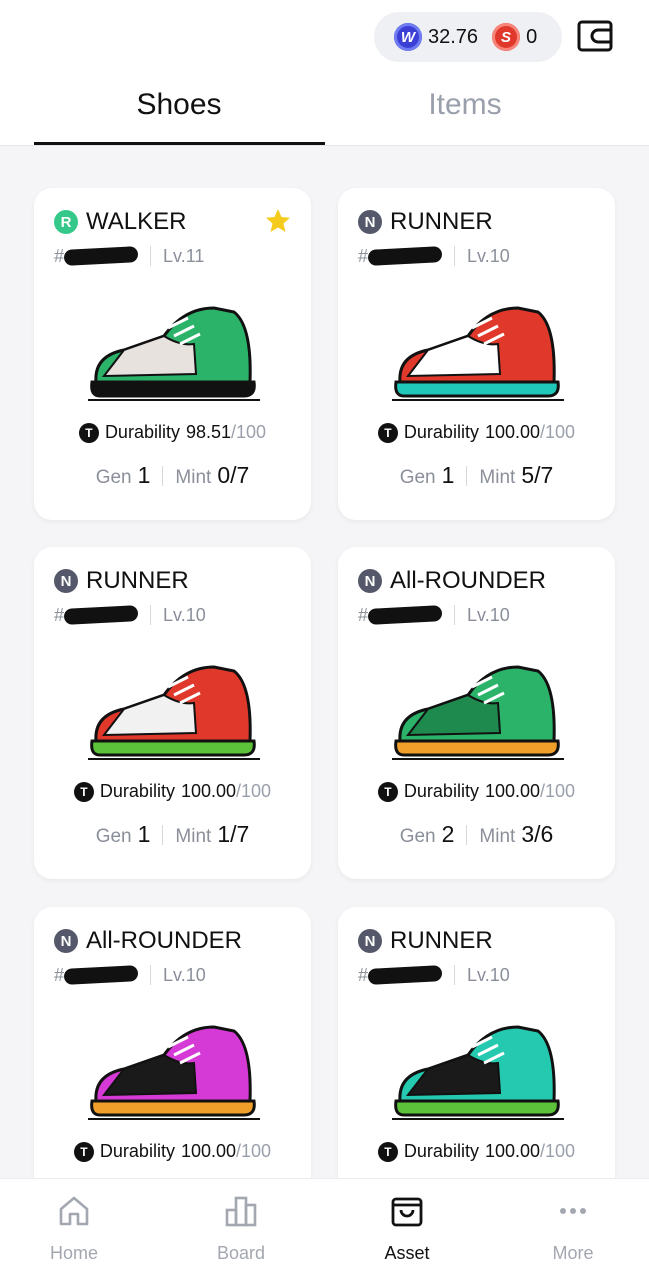 The width and height of the screenshot is (649, 1280). I want to click on shoe-card: N All-ROUNDER # Lv.10 T Durability 100.00/100, so click(172, 1057).